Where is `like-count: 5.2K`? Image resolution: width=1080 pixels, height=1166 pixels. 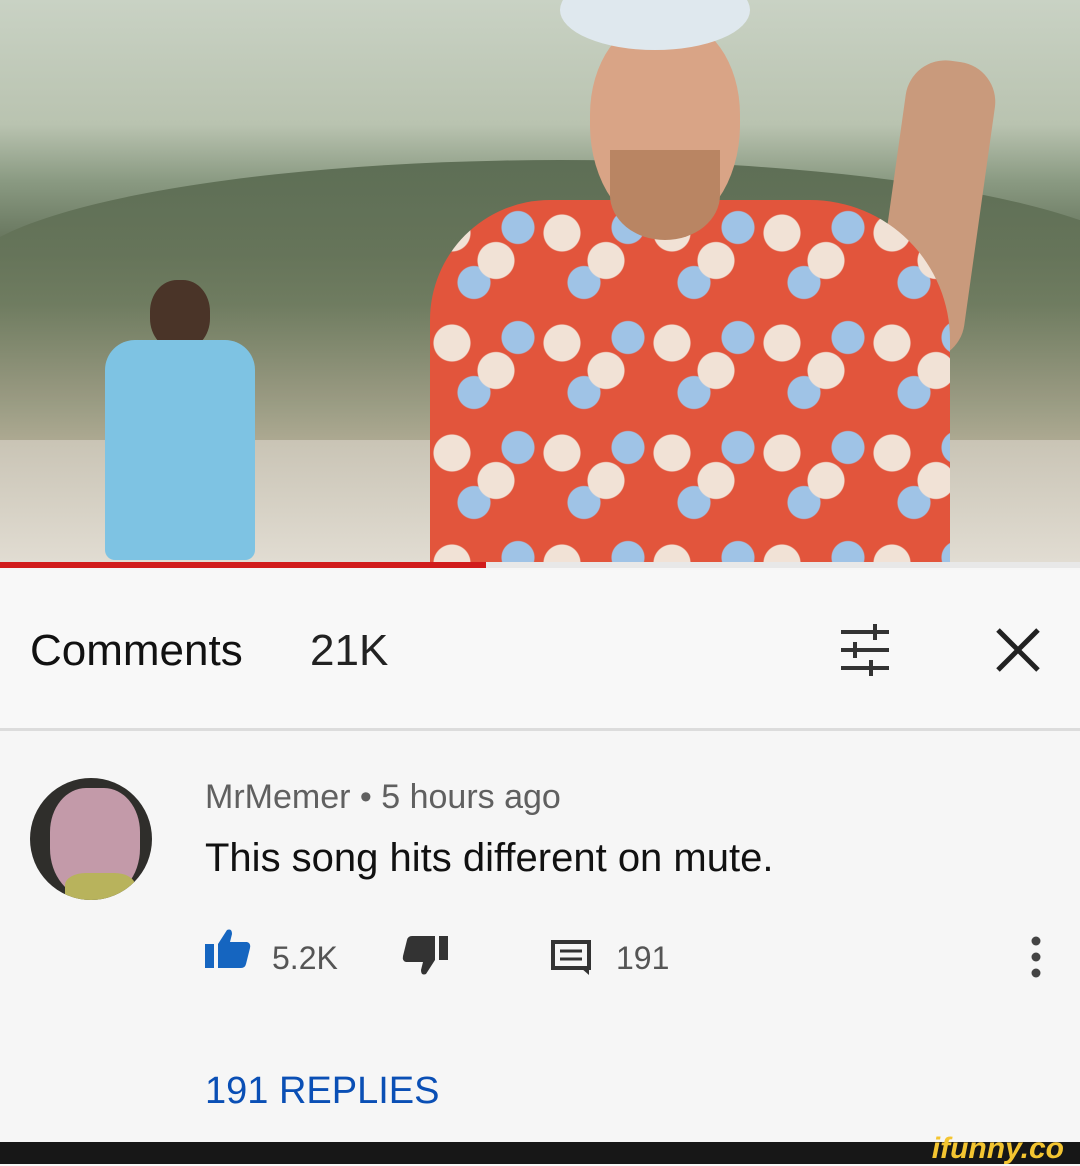 like-count: 5.2K is located at coordinates (305, 958).